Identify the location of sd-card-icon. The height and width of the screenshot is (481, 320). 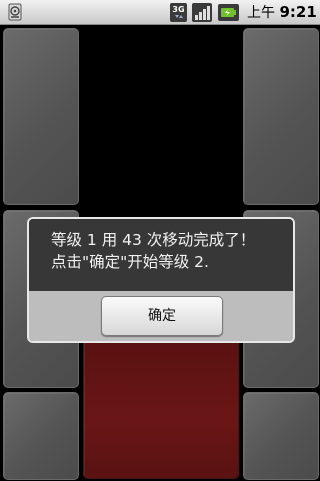
(15, 12).